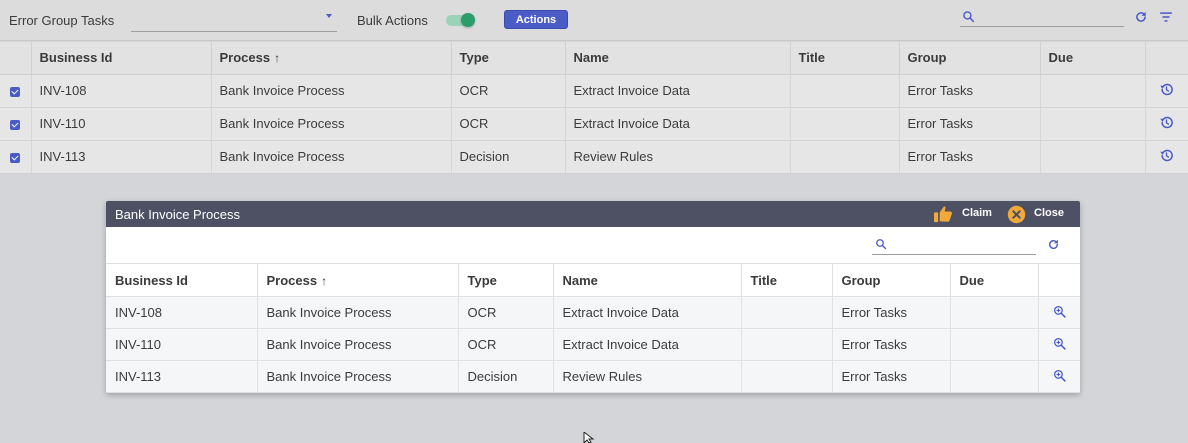 The image size is (1188, 443). I want to click on search-field, so click(1042, 17).